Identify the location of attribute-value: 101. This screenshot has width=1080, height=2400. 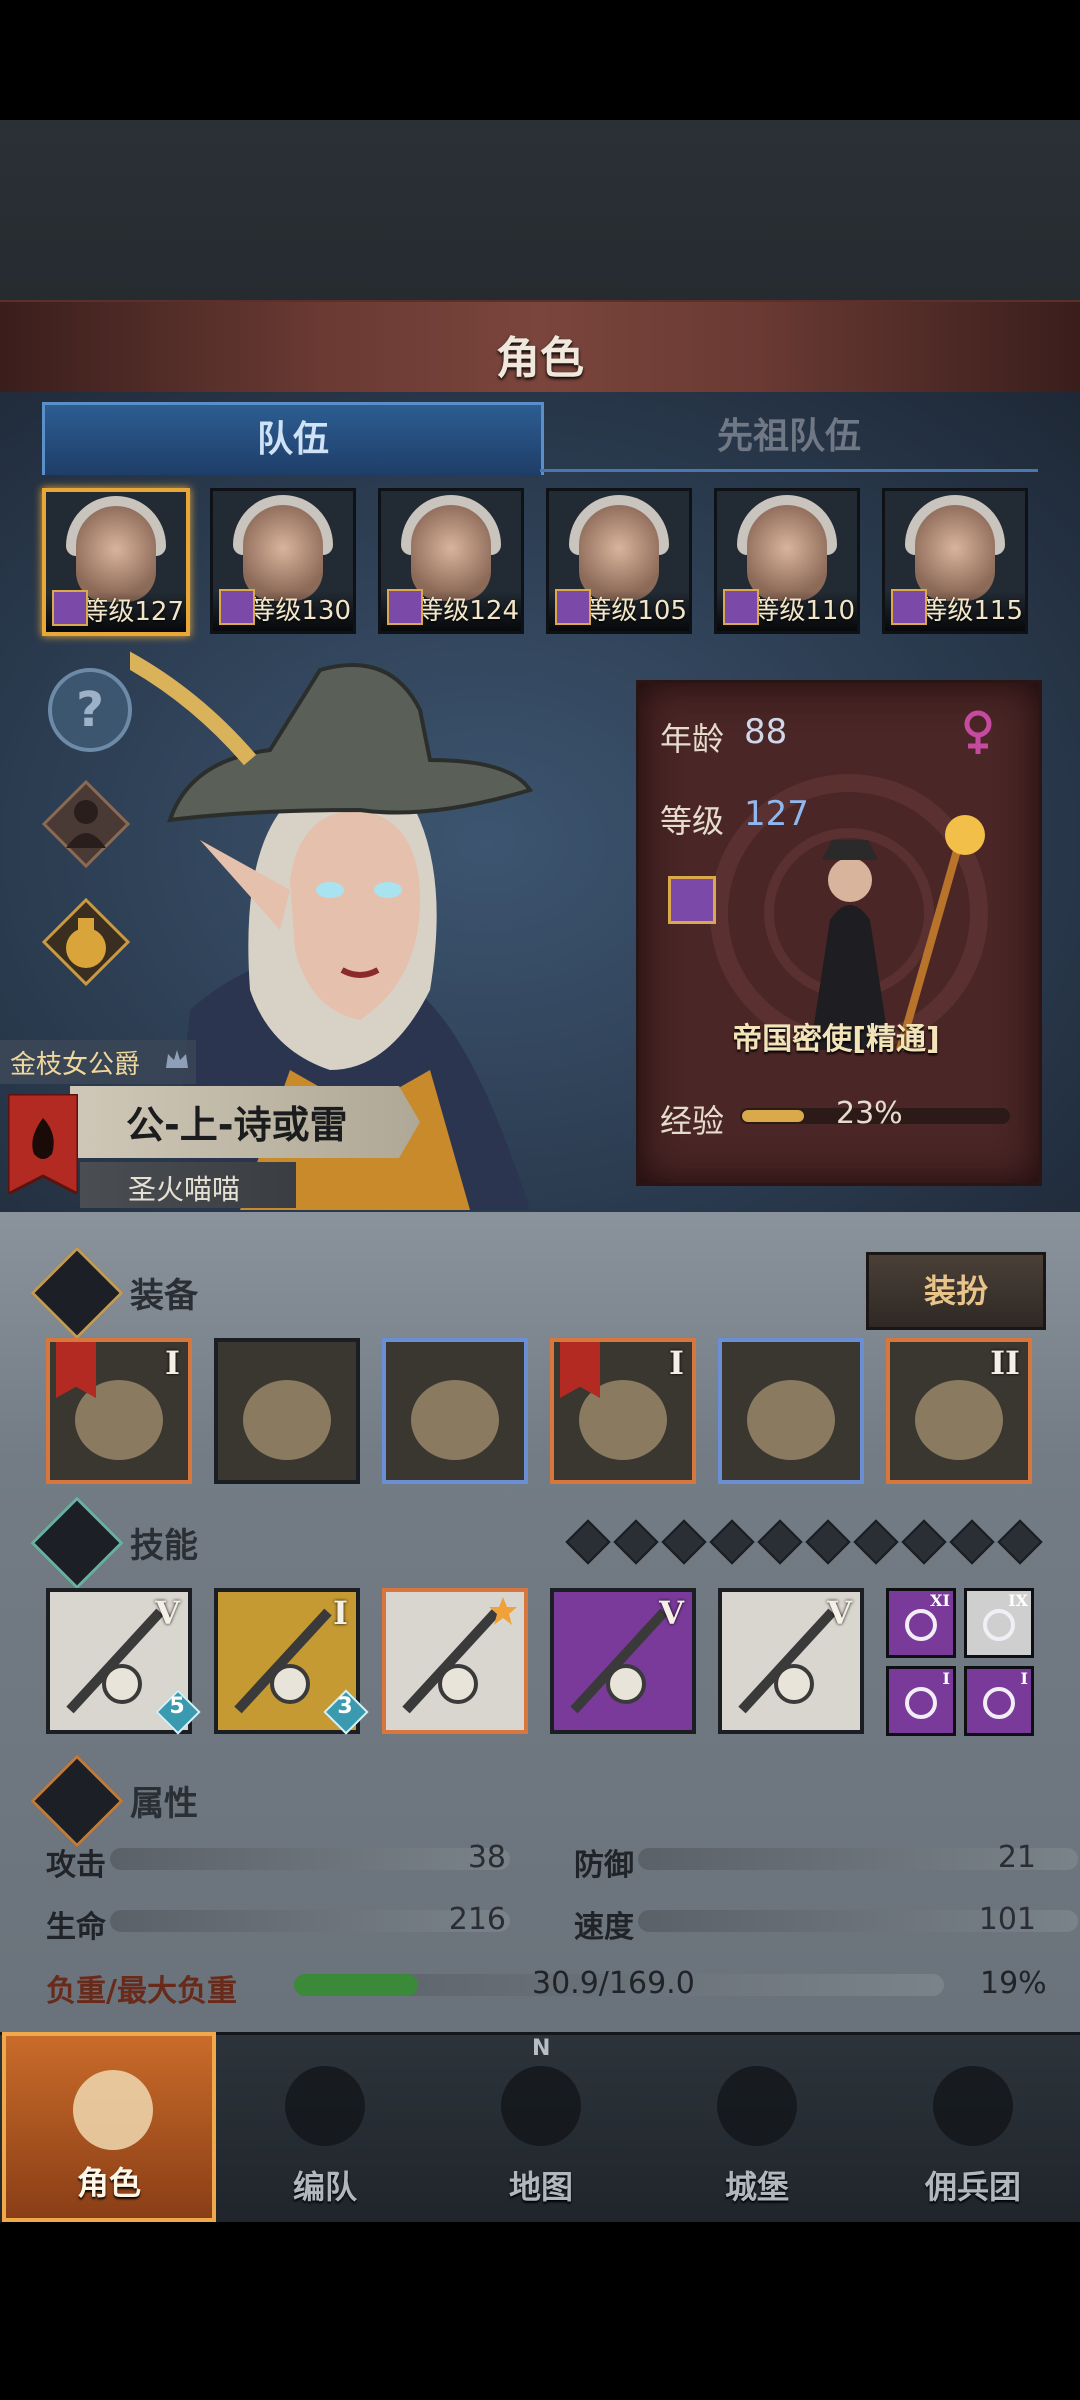
(1007, 1919).